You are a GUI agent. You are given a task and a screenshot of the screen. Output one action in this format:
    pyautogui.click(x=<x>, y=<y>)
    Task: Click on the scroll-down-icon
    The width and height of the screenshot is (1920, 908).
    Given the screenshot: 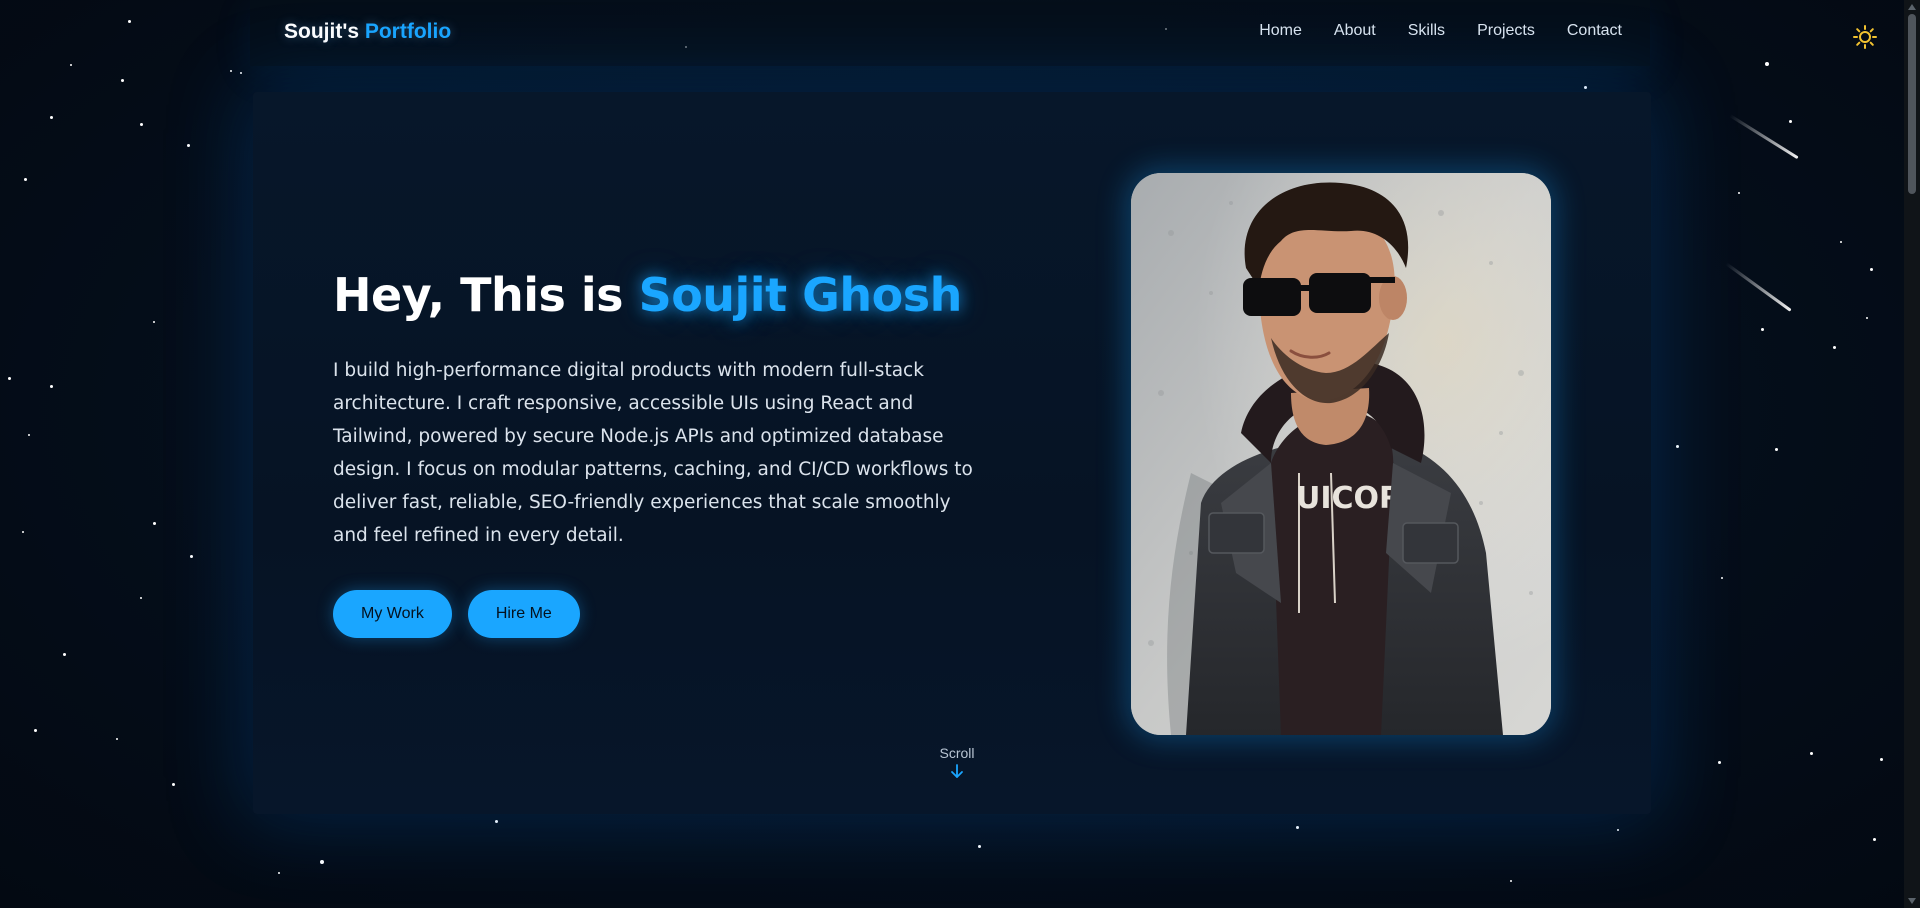 What is the action you would take?
    pyautogui.click(x=1912, y=901)
    